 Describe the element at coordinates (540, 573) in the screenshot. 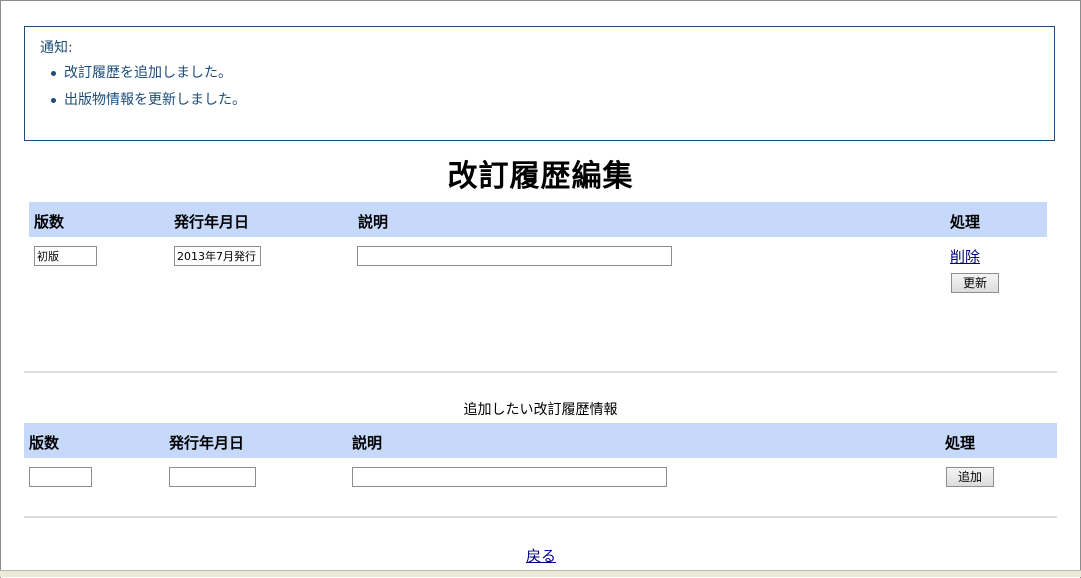

I see `status-bar` at that location.